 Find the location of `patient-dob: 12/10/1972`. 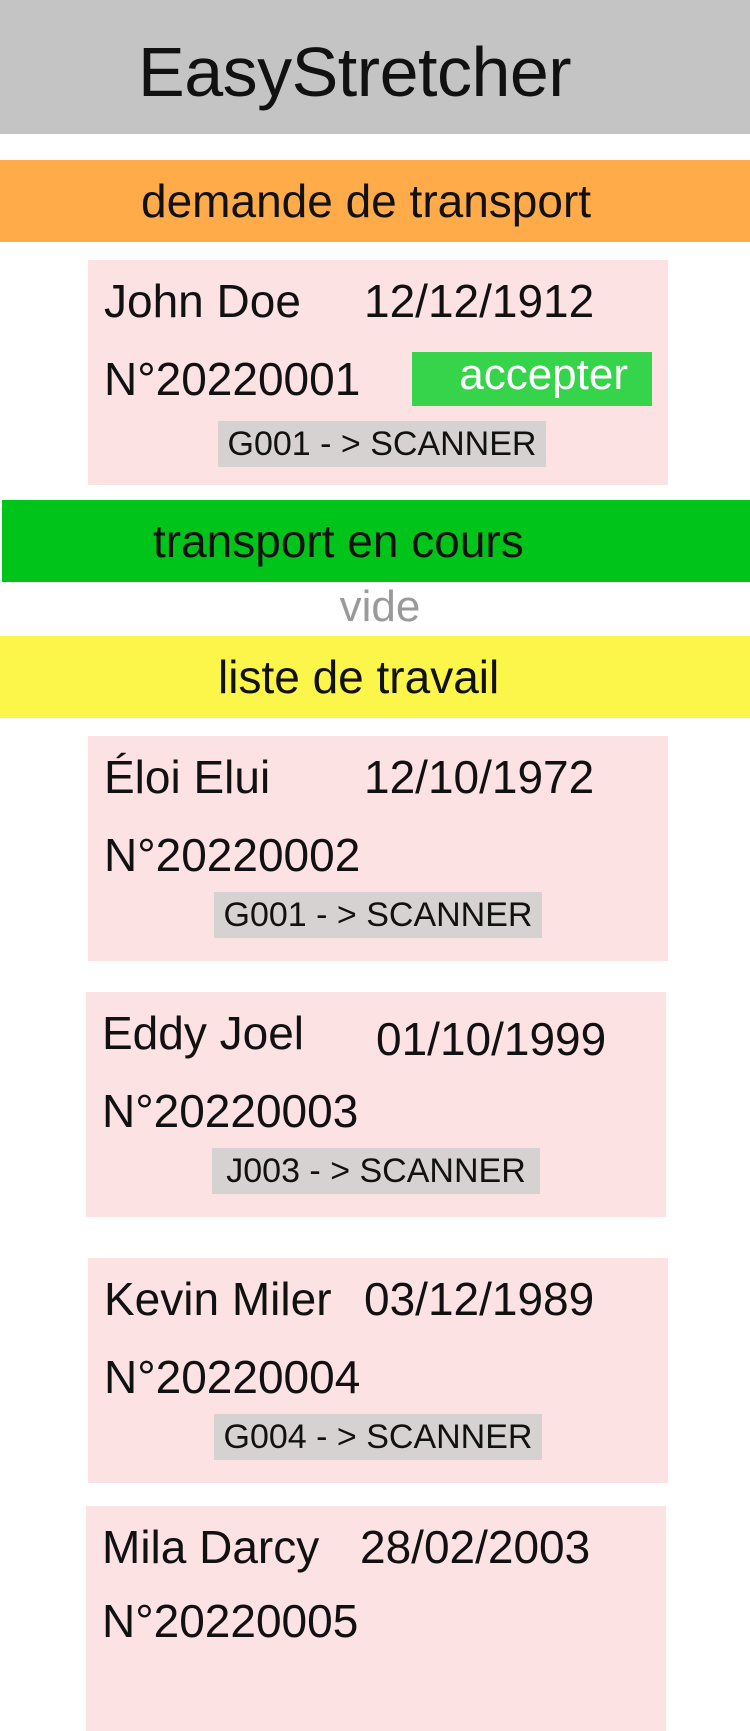

patient-dob: 12/10/1972 is located at coordinates (479, 777).